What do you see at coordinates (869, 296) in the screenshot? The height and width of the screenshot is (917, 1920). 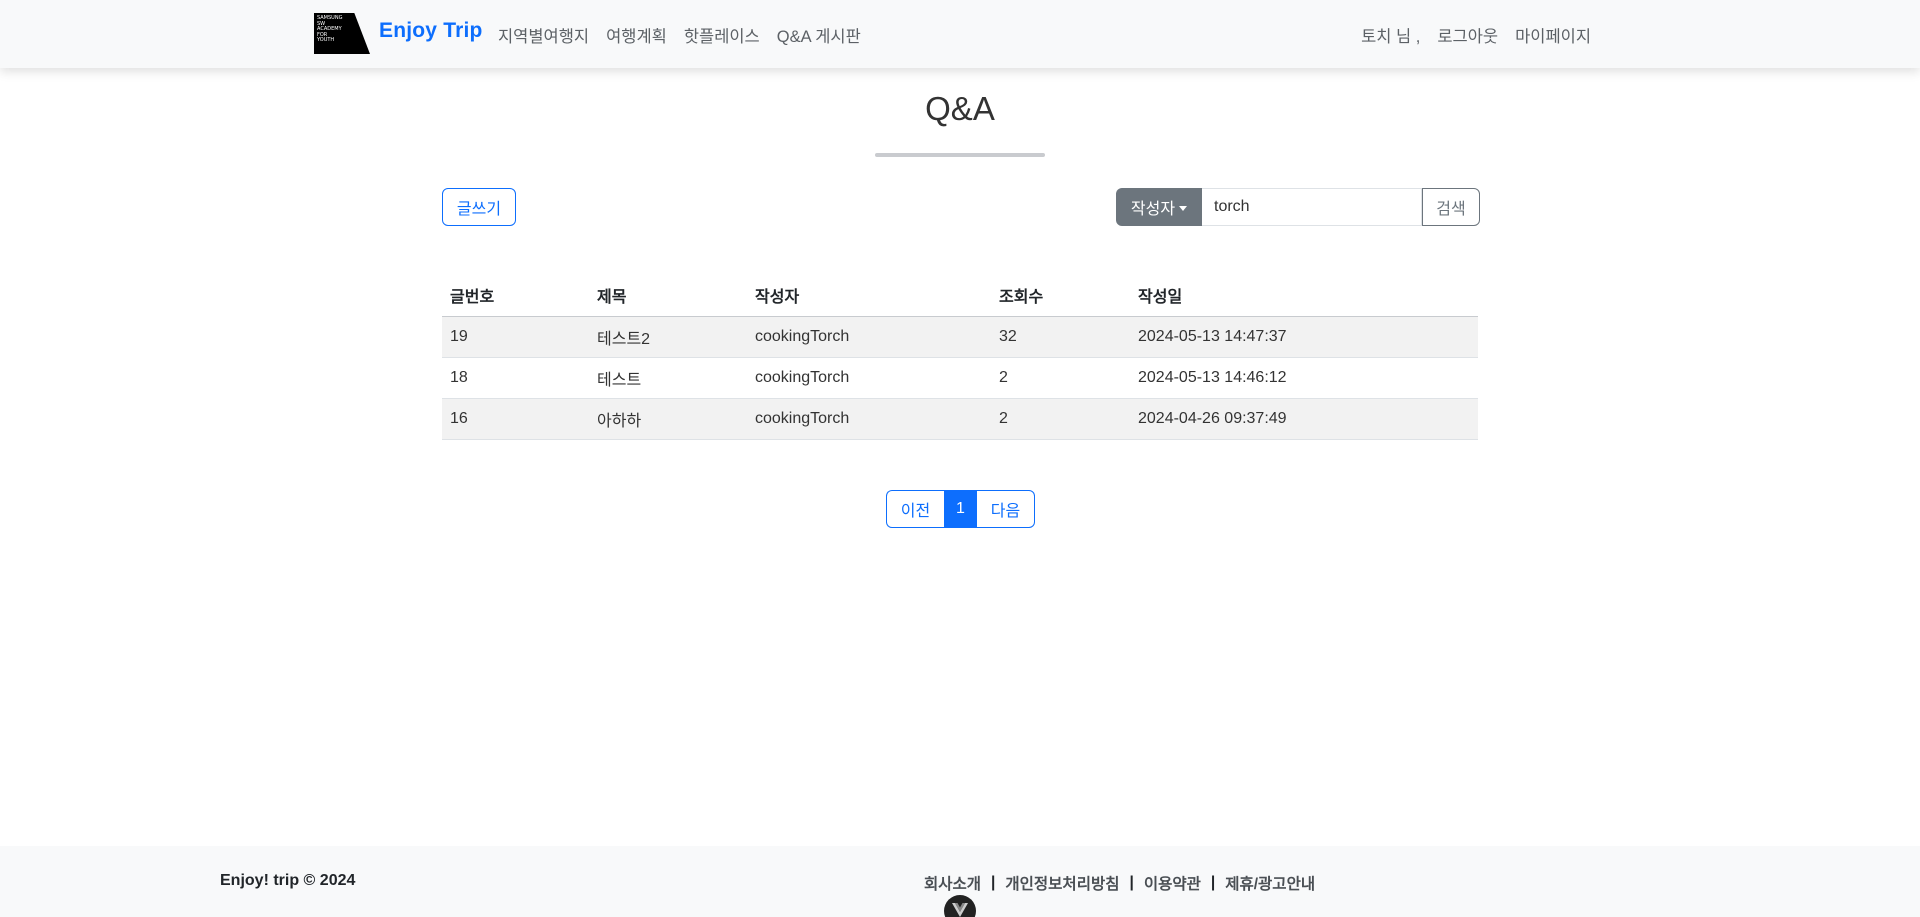 I see `col-header-author: 작성자` at bounding box center [869, 296].